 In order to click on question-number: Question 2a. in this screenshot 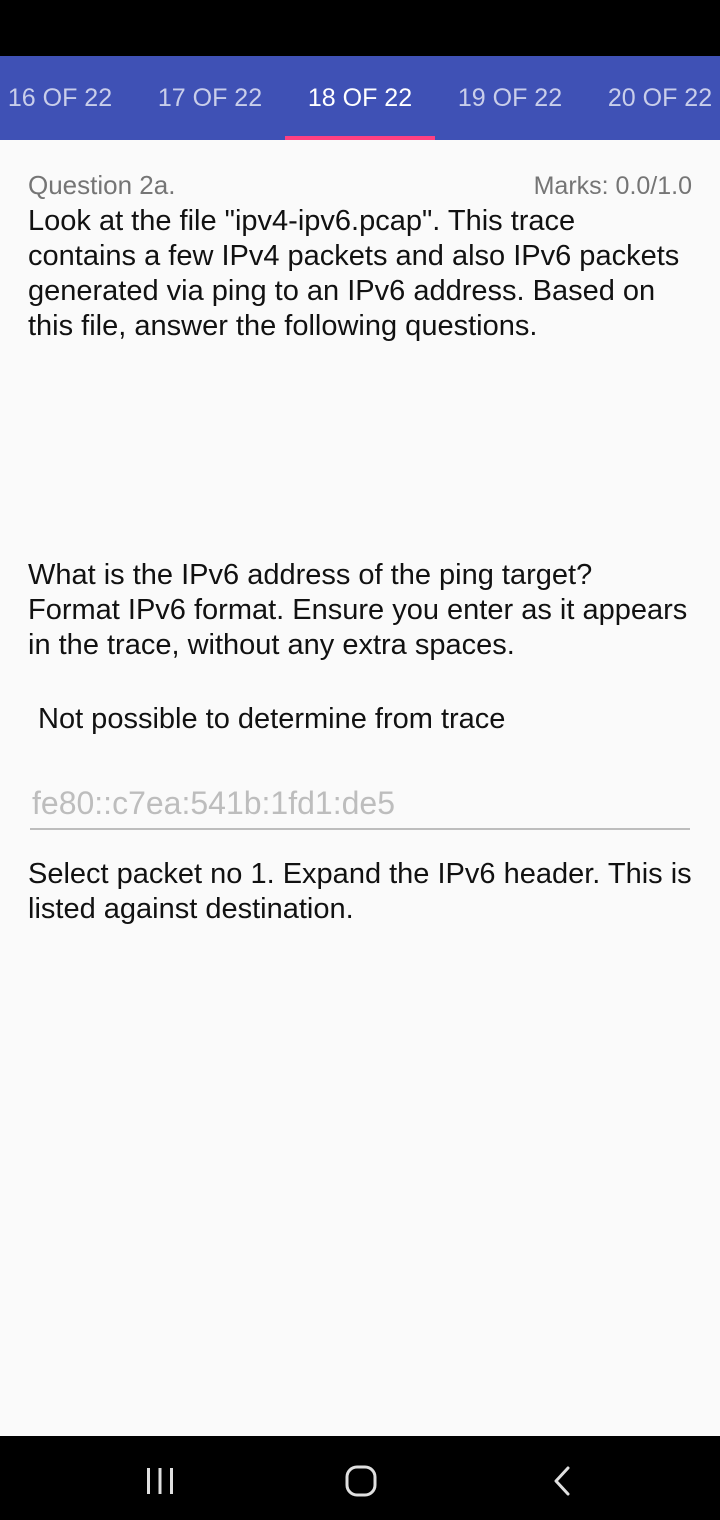, I will do `click(102, 185)`.